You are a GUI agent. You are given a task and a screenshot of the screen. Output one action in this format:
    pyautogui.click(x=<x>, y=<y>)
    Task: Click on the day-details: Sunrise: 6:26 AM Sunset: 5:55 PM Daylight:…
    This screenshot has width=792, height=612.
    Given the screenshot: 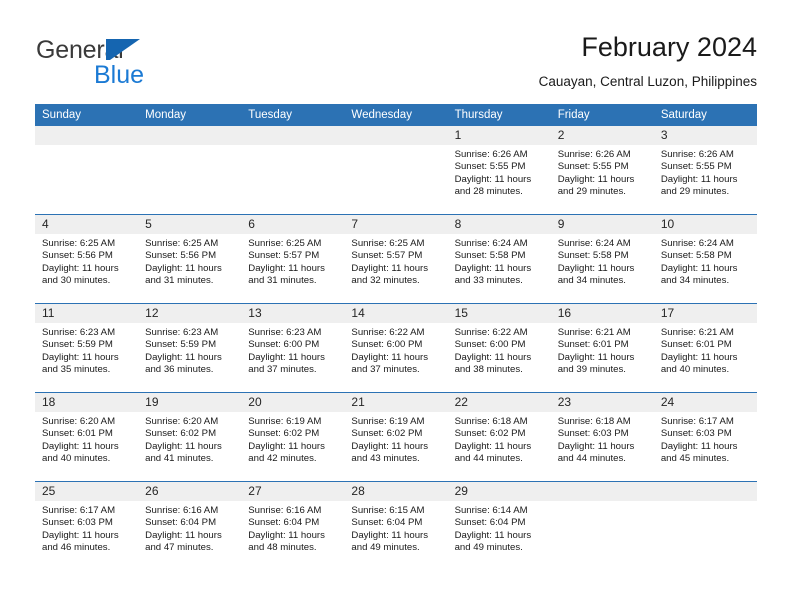 What is the action you would take?
    pyautogui.click(x=499, y=172)
    